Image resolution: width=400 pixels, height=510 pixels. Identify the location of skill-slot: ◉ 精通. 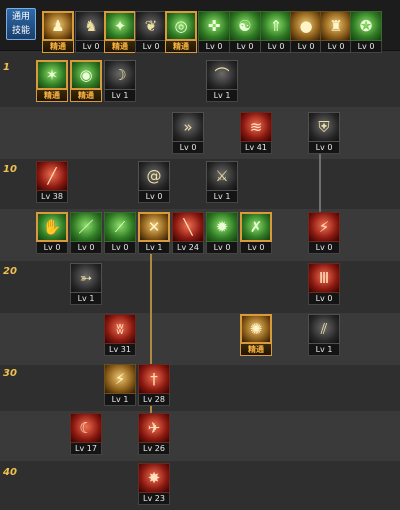
(86, 81).